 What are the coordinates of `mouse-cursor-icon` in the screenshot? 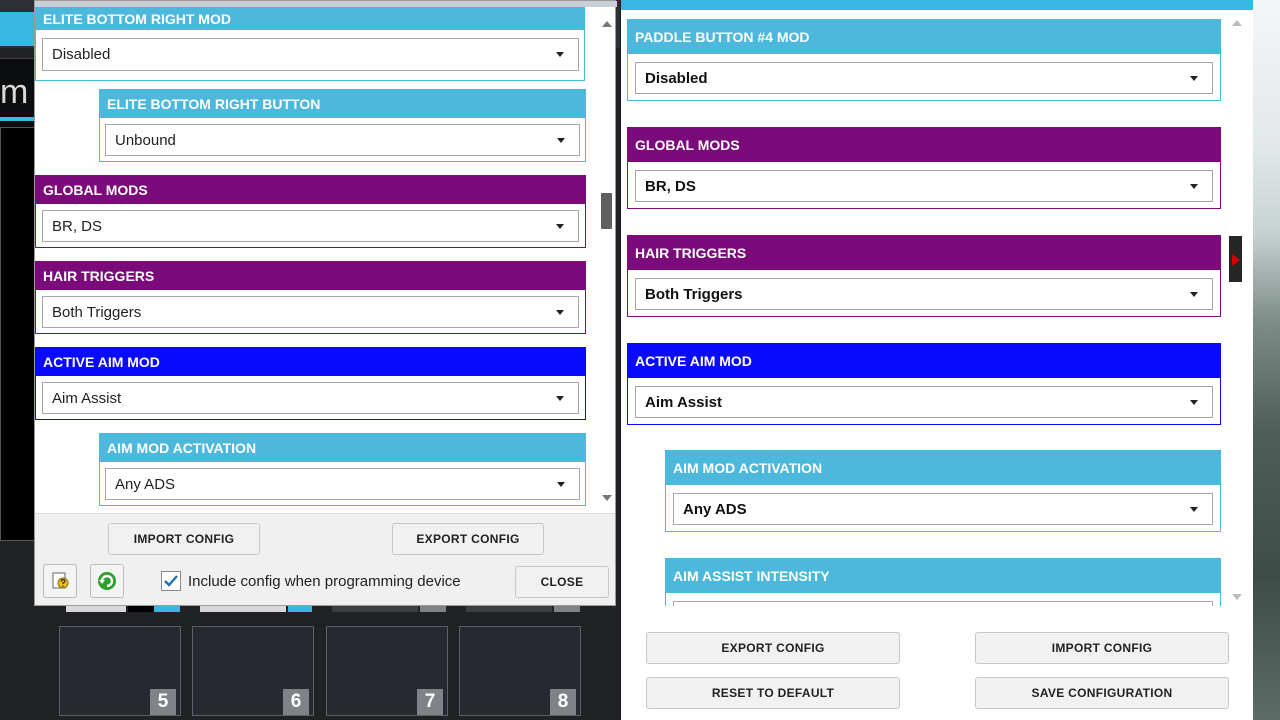 It's located at (1236, 260).